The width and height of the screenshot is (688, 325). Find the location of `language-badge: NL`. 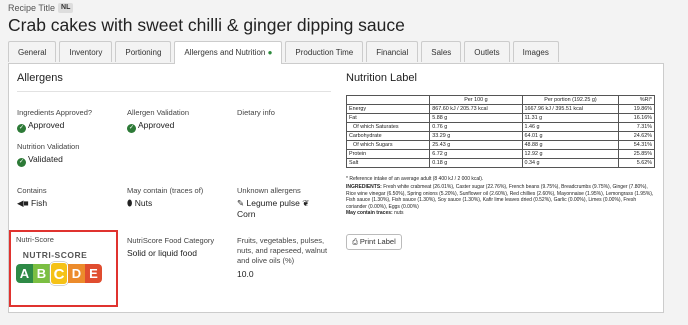

language-badge: NL is located at coordinates (66, 8).